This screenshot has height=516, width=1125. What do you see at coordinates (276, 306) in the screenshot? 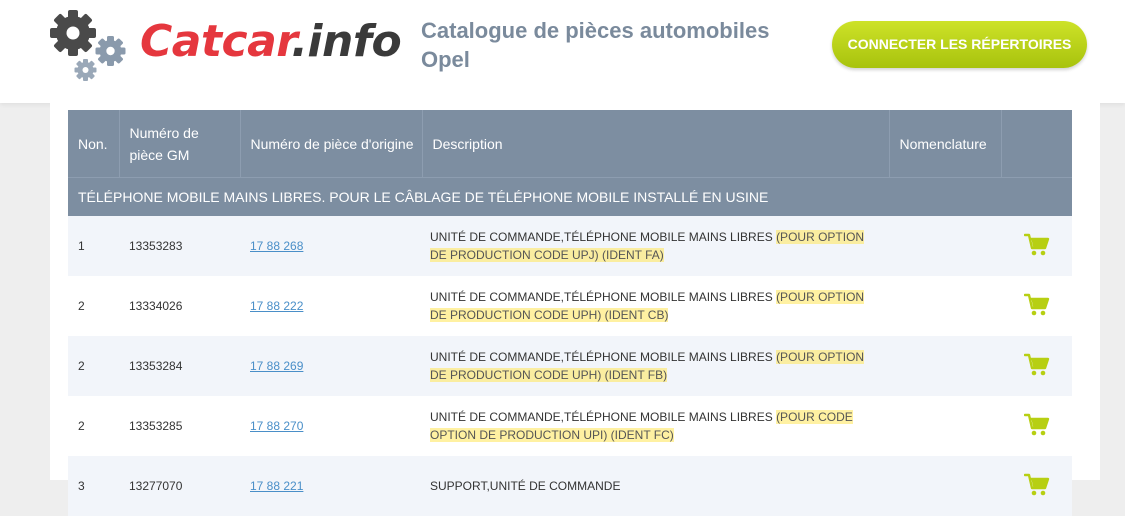
I see `original-part-number-link: 17 88 222` at bounding box center [276, 306].